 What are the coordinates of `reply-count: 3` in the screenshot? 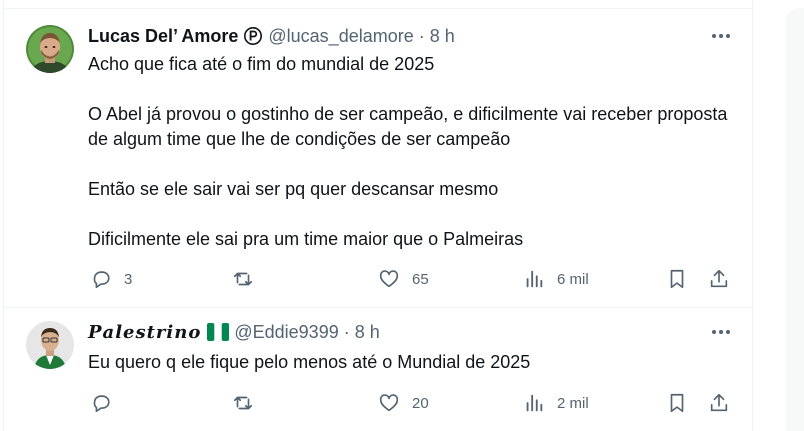 It's located at (128, 279).